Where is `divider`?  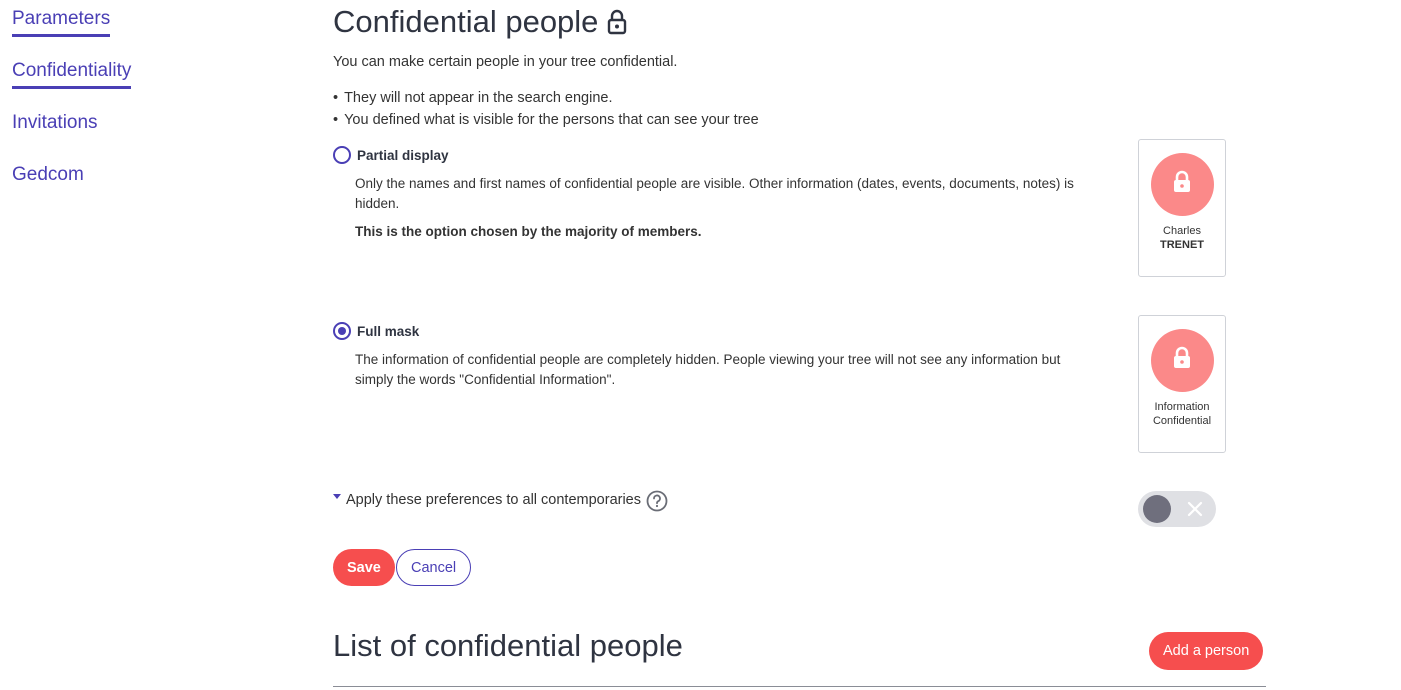 divider is located at coordinates (799, 686).